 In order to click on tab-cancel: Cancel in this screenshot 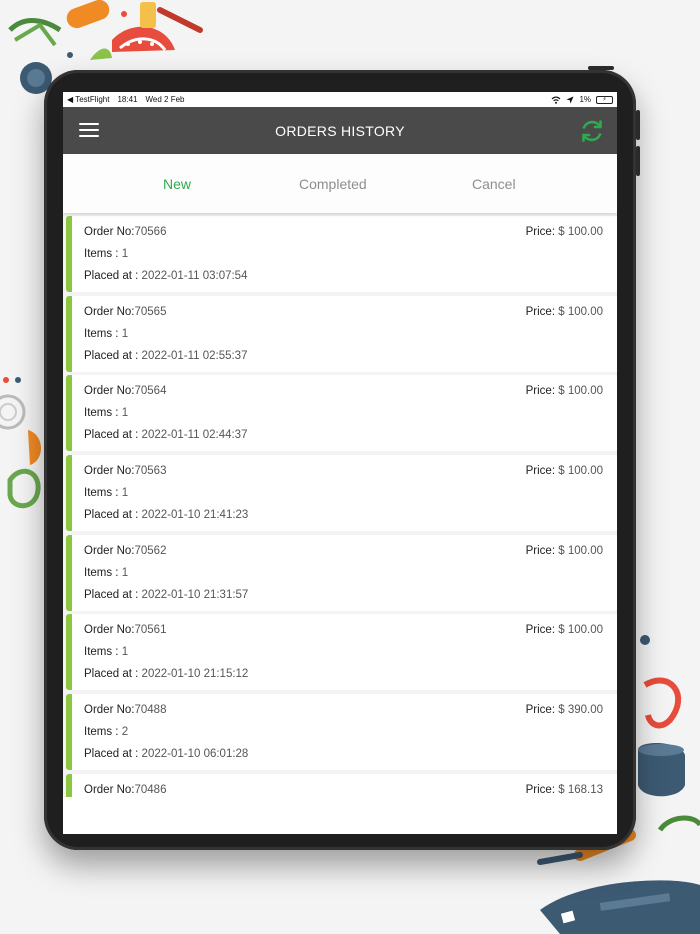, I will do `click(494, 184)`.